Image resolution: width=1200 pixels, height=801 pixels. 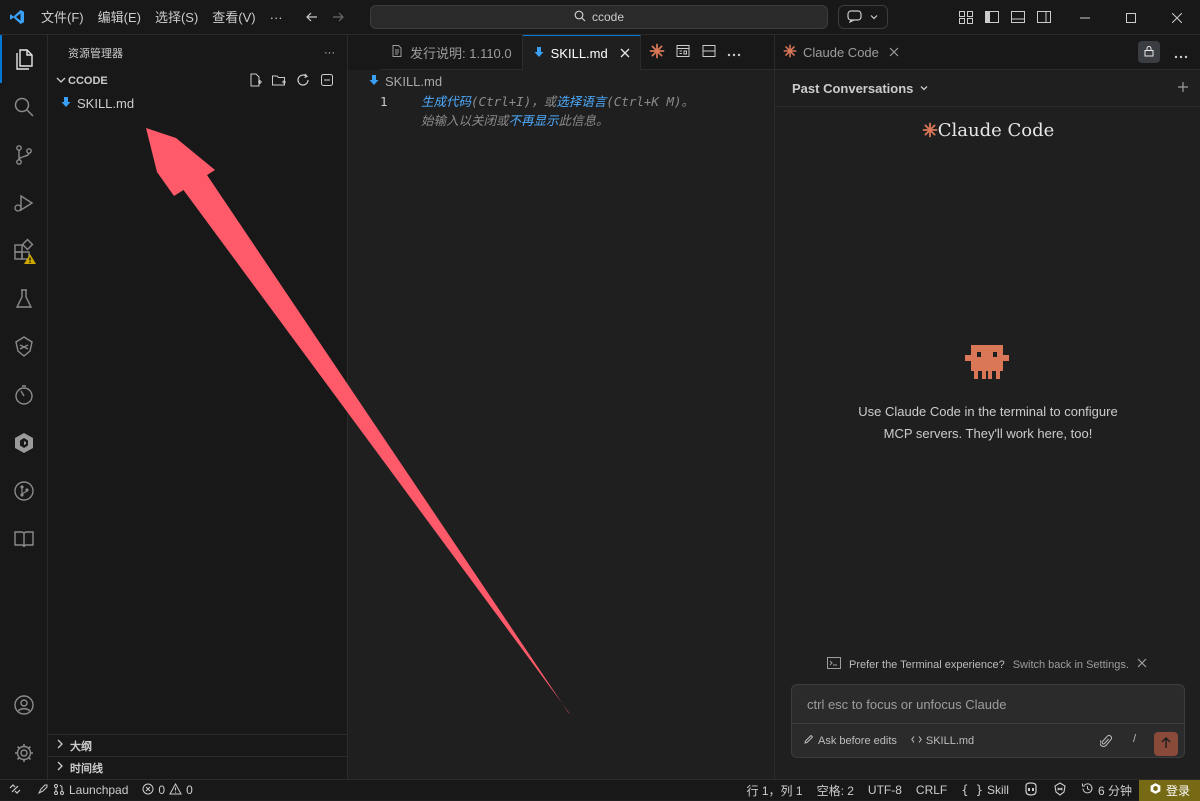 I want to click on hint-line-2: 始输入以关闭或不再显示此信息。, so click(x=557, y=120).